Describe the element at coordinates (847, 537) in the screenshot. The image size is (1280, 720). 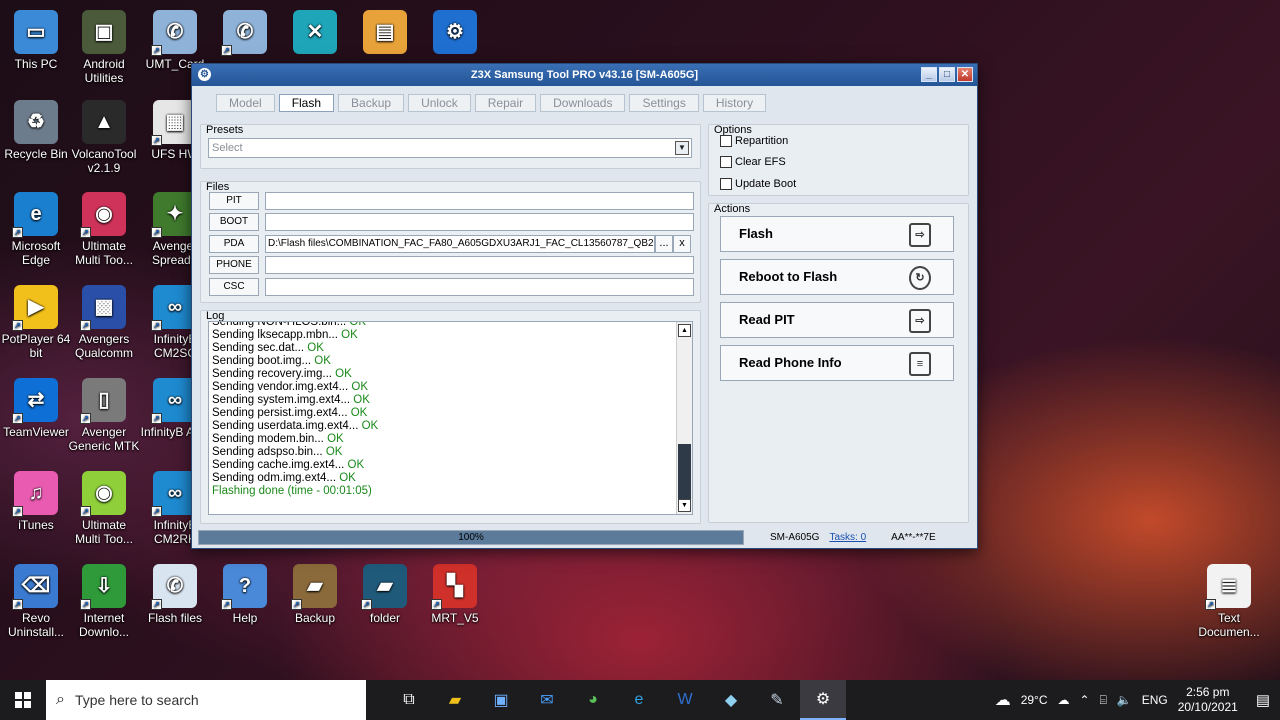
I see `tasks-link: Tasks: 0` at that location.